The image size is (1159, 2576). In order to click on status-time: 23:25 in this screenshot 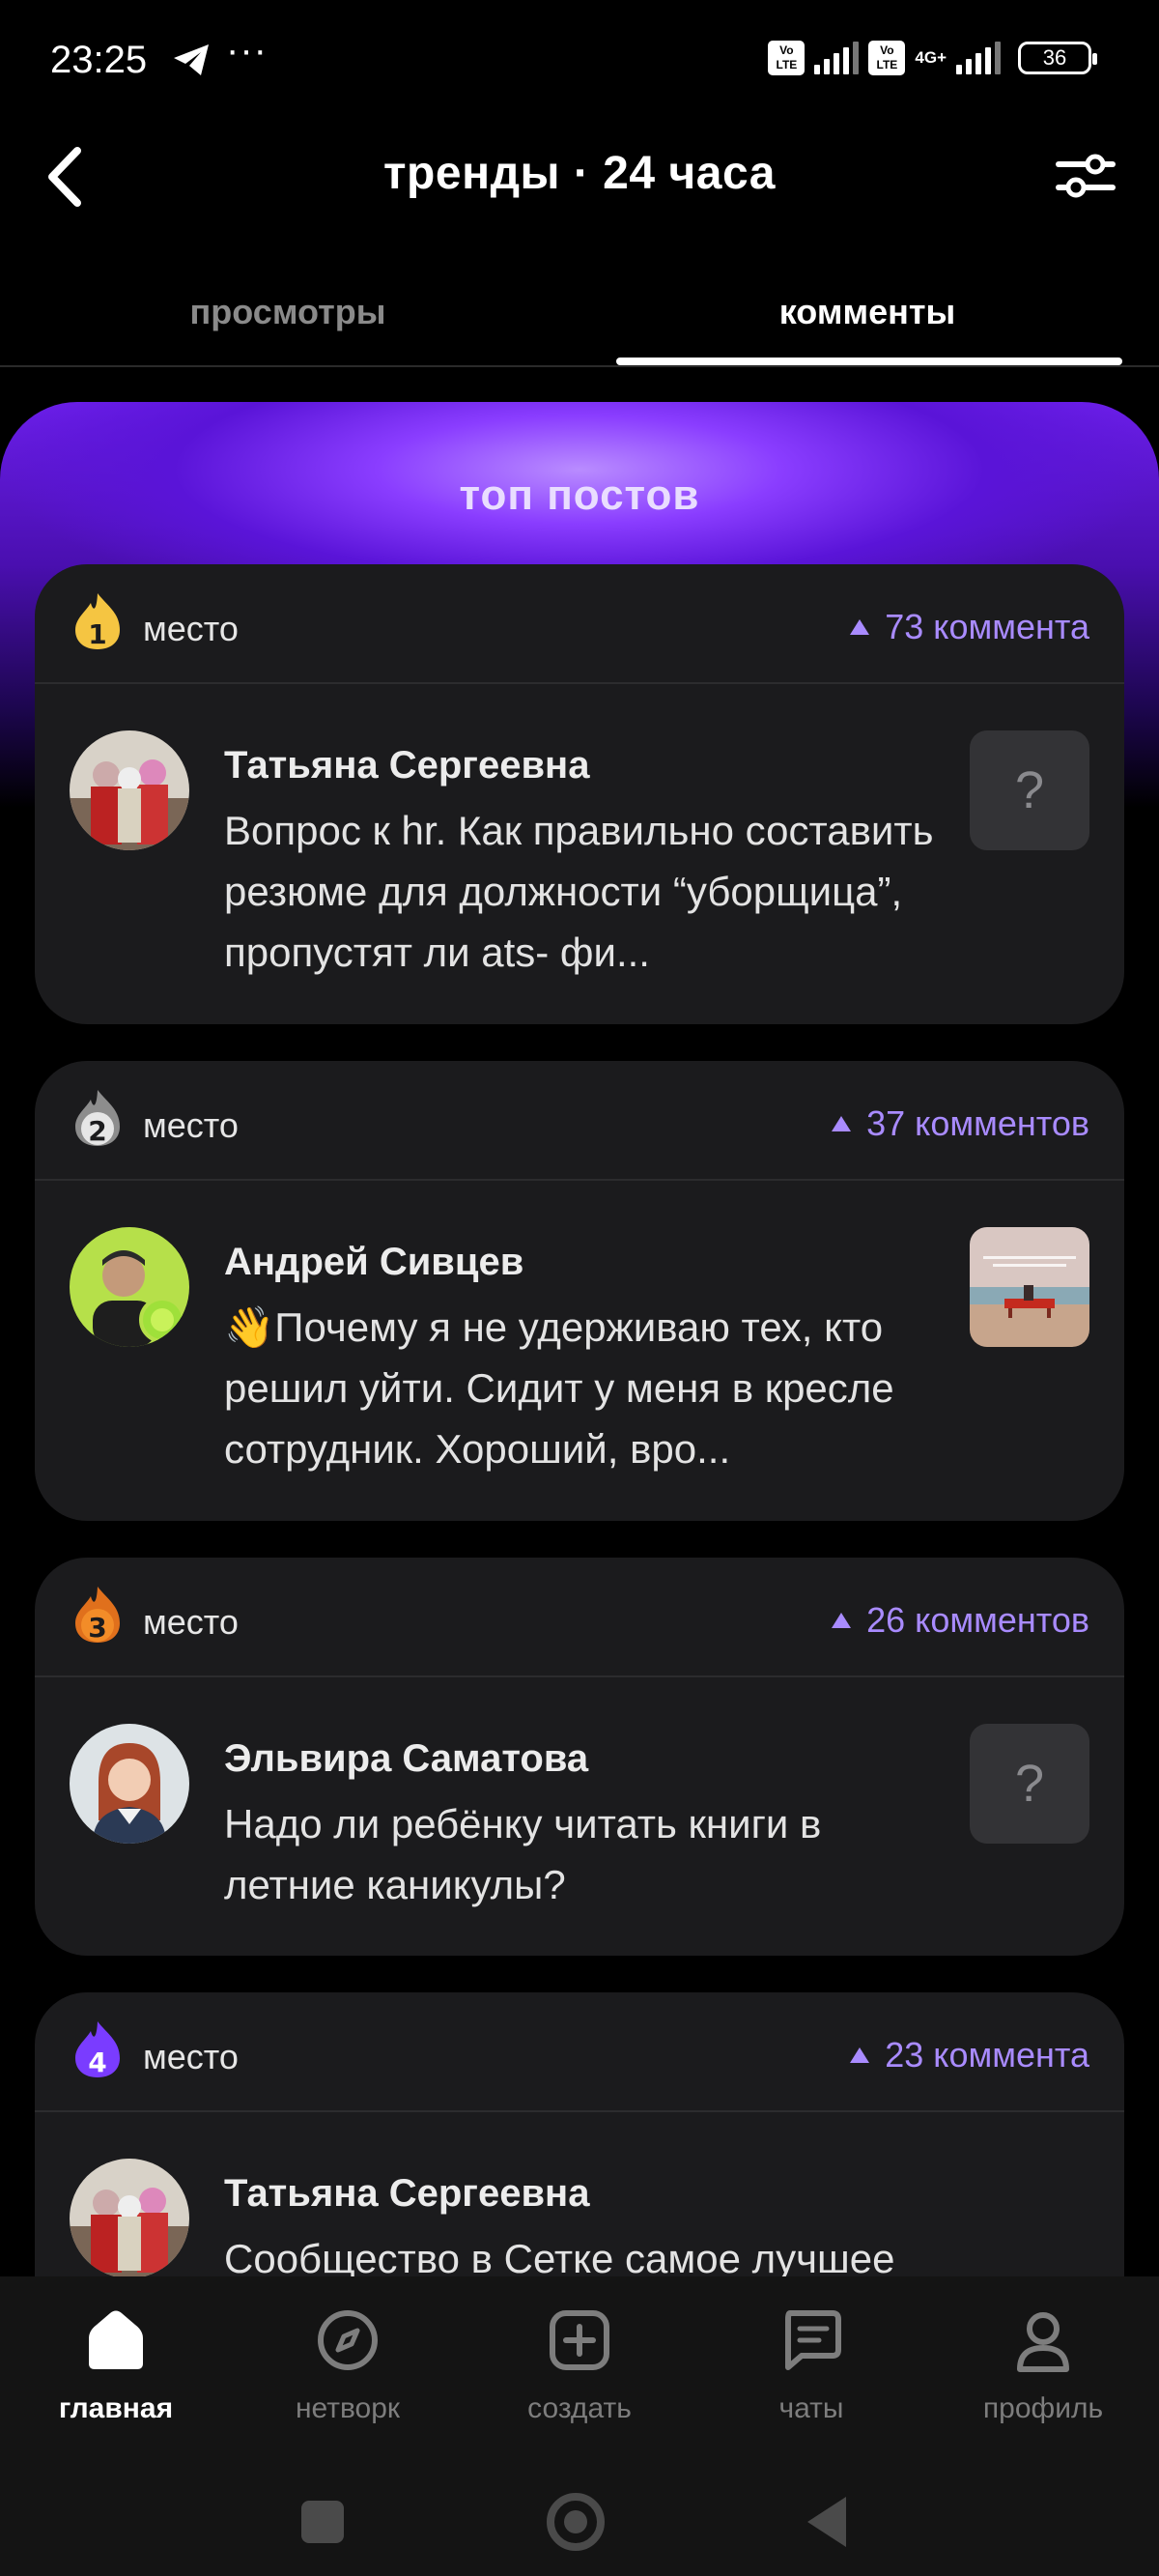, I will do `click(99, 60)`.